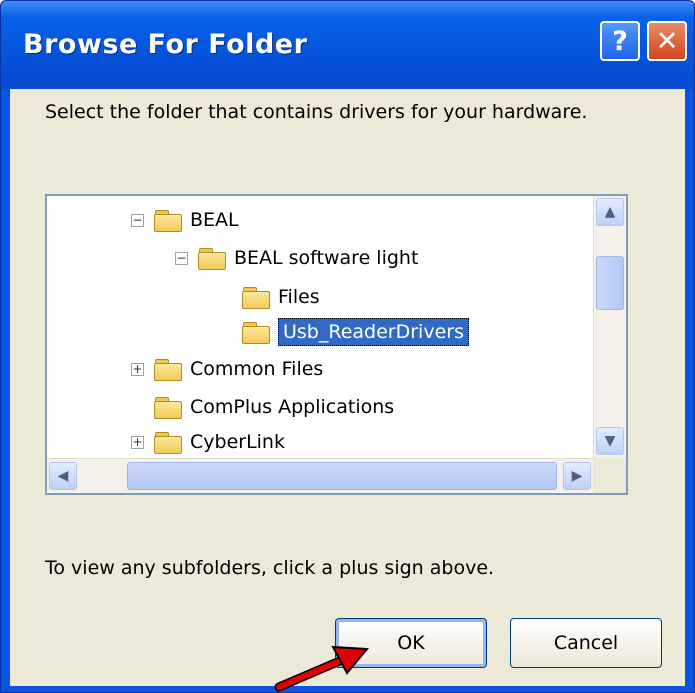 The width and height of the screenshot is (695, 693). I want to click on dialog-title: Browse For Folder, so click(165, 44).